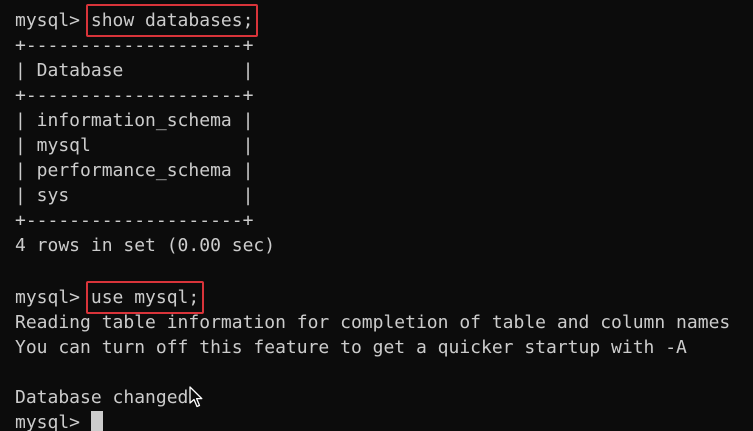 The image size is (753, 431). I want to click on result-summary: 4 rows in set (0.00 sec), so click(145, 245).